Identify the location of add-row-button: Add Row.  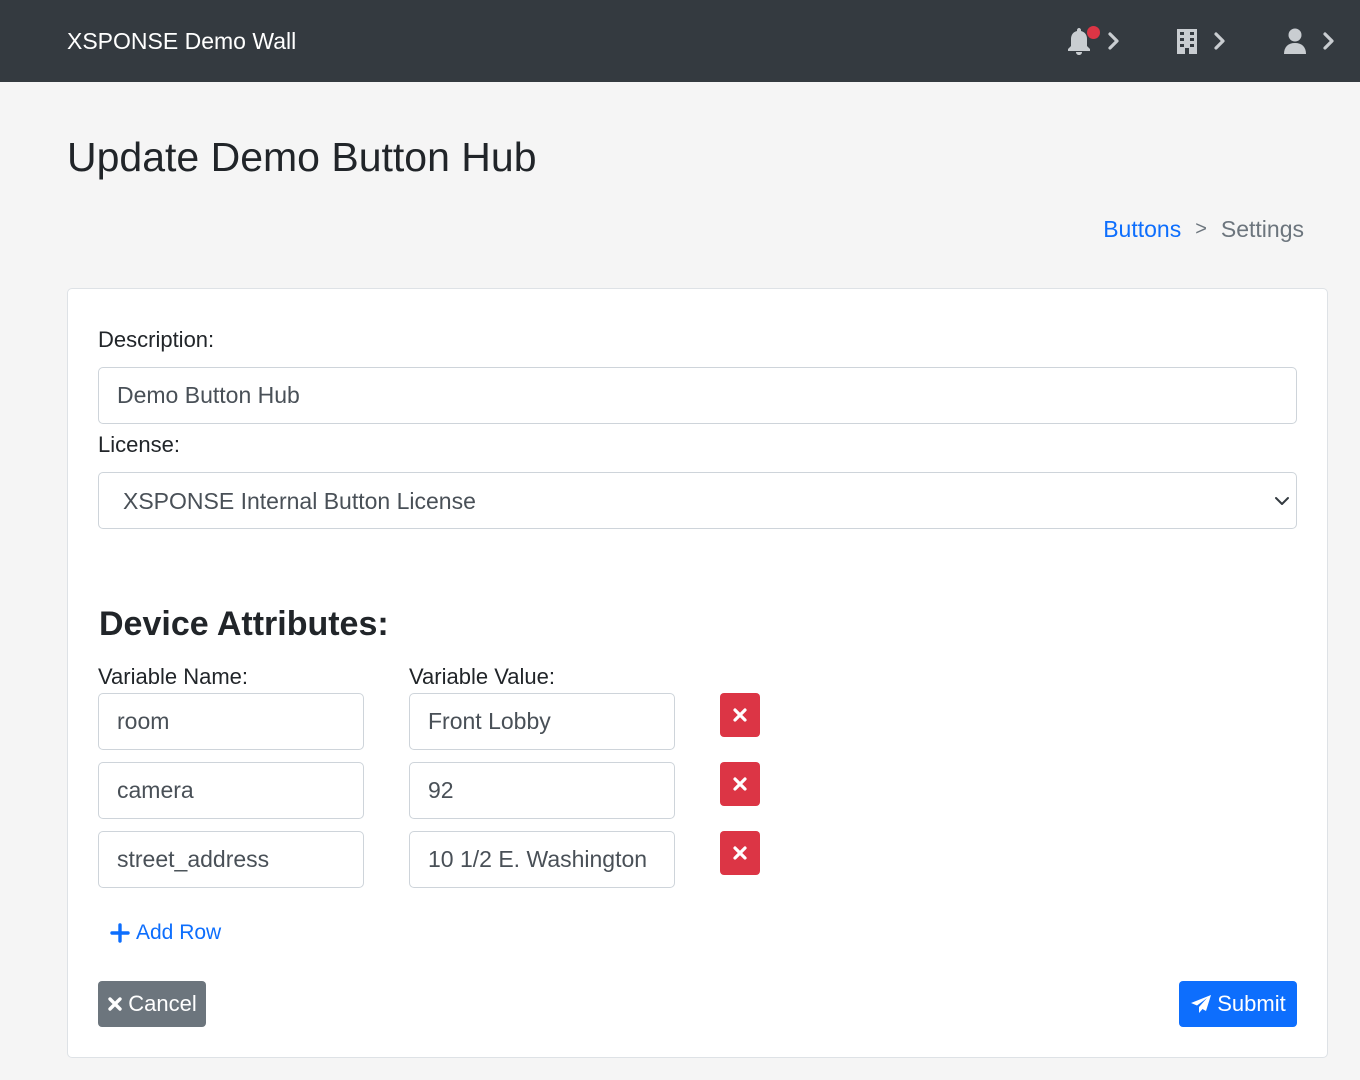
(165, 933).